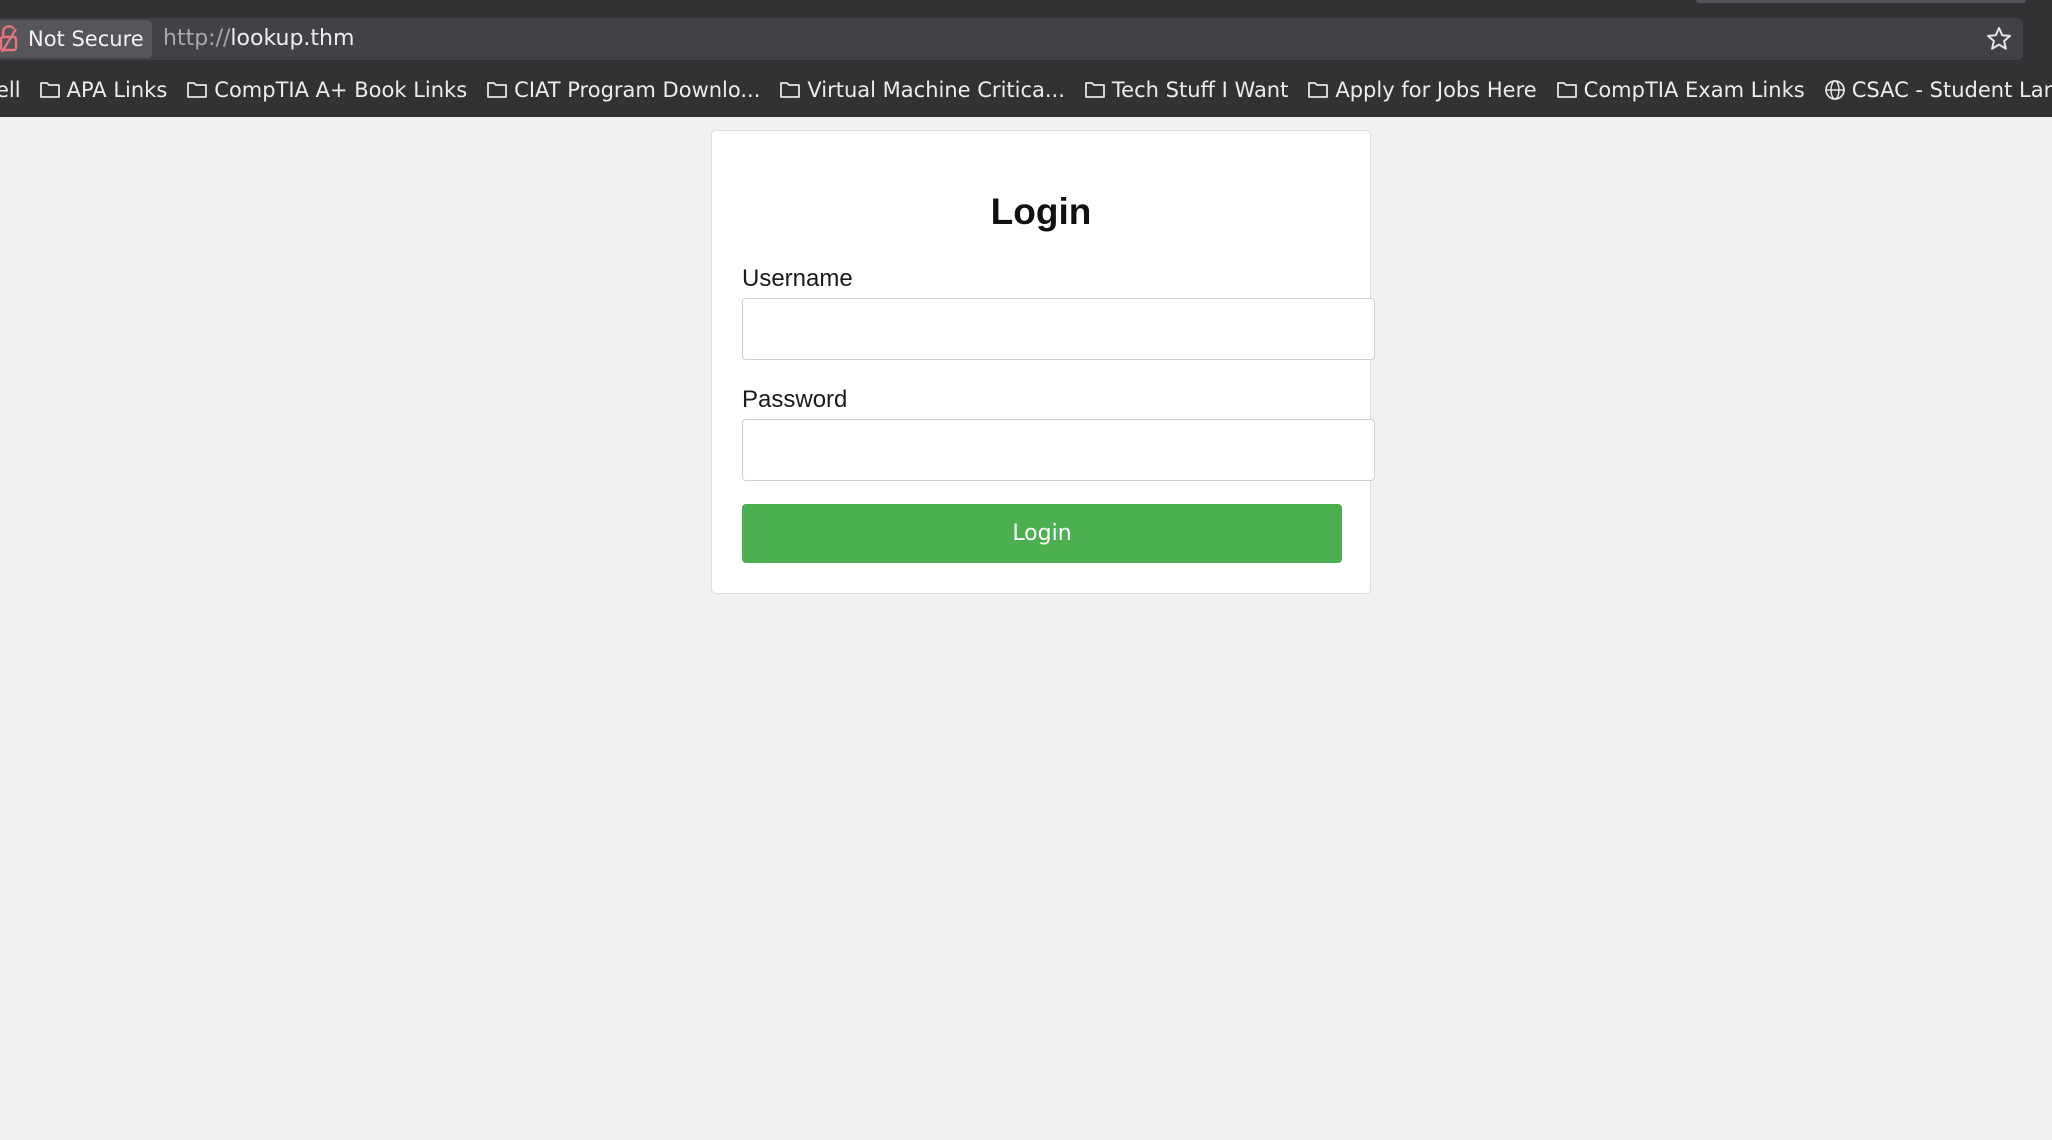 The image size is (2052, 1140). What do you see at coordinates (1042, 533) in the screenshot?
I see `login-button: Login` at bounding box center [1042, 533].